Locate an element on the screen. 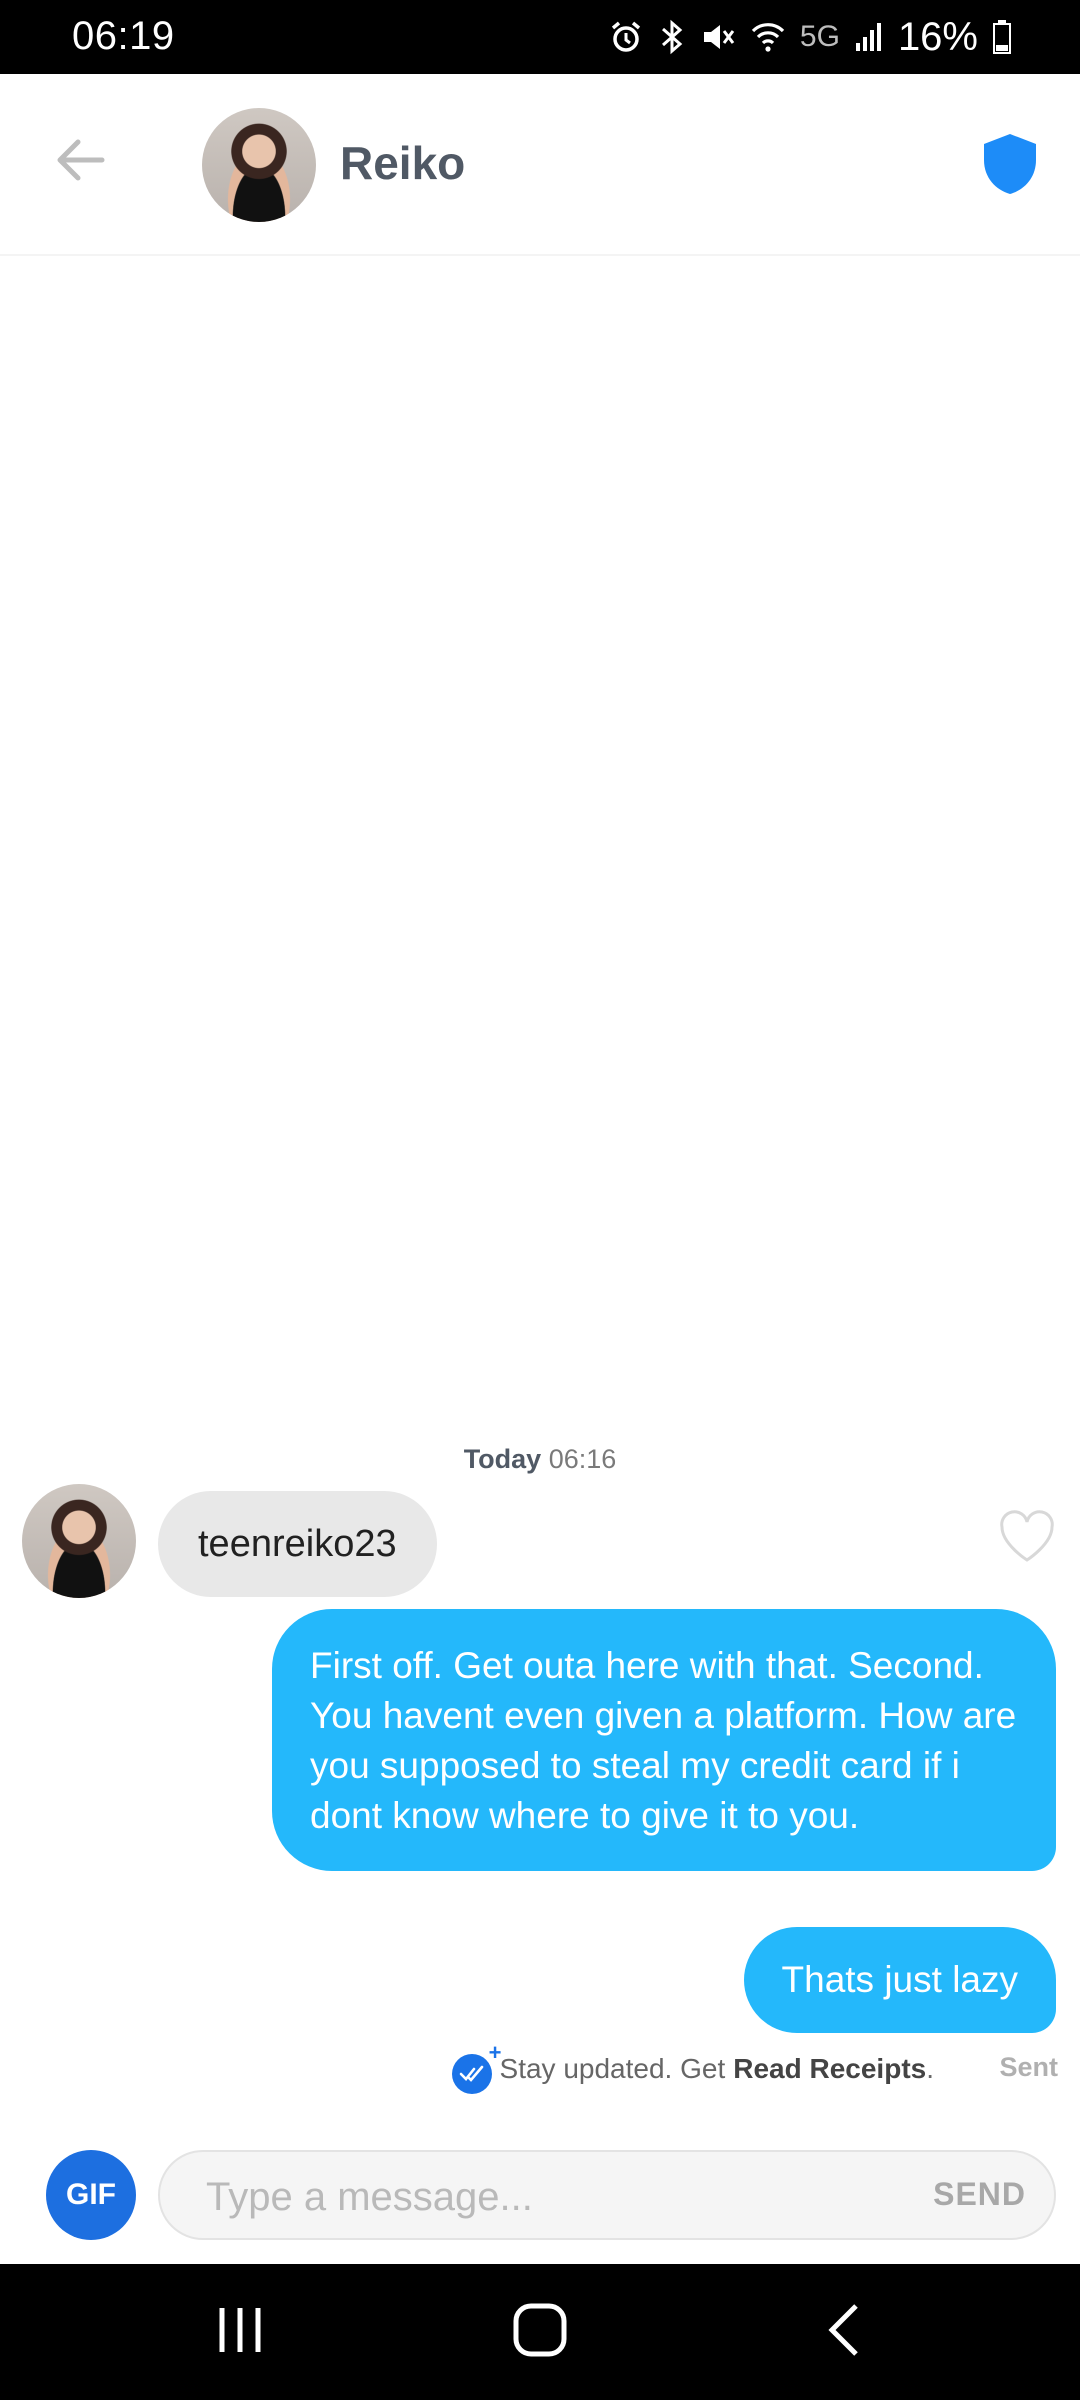 The width and height of the screenshot is (1080, 2400). chevron-left-icon is located at coordinates (843, 2330).